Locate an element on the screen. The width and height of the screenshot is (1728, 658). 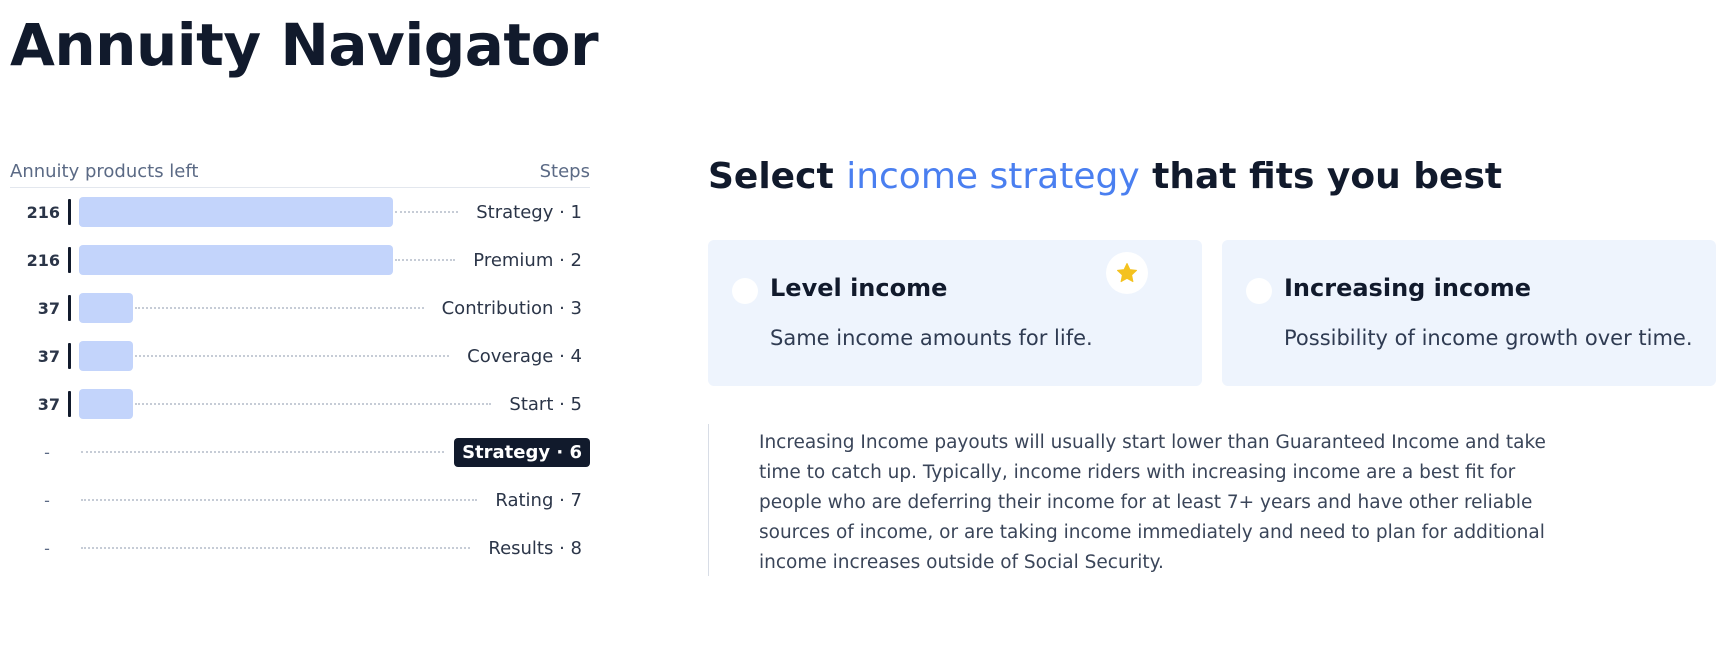
radio-level-income is located at coordinates (745, 291).